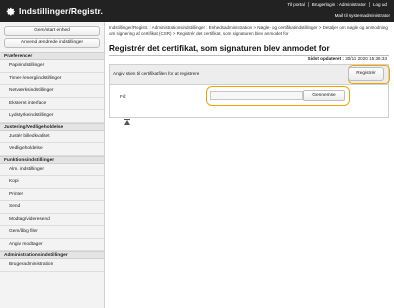 The image size is (394, 308). I want to click on last-updated: Sidst opdateret : 30/11 2020 15:36:33, so click(347, 58).